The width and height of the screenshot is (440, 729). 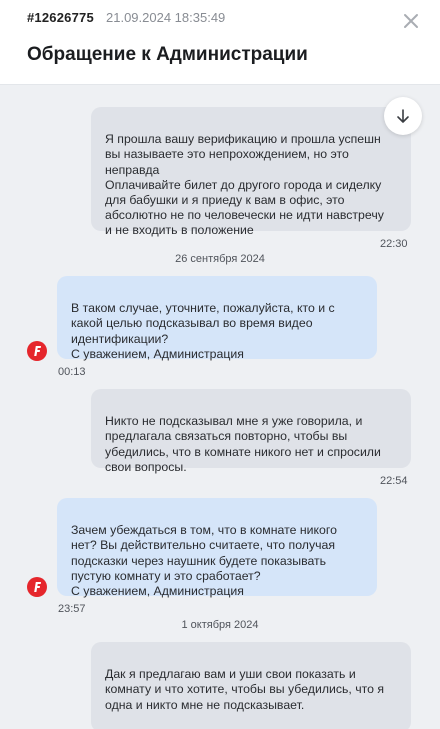 I want to click on page-title: Обращение к Администрации, so click(x=167, y=54).